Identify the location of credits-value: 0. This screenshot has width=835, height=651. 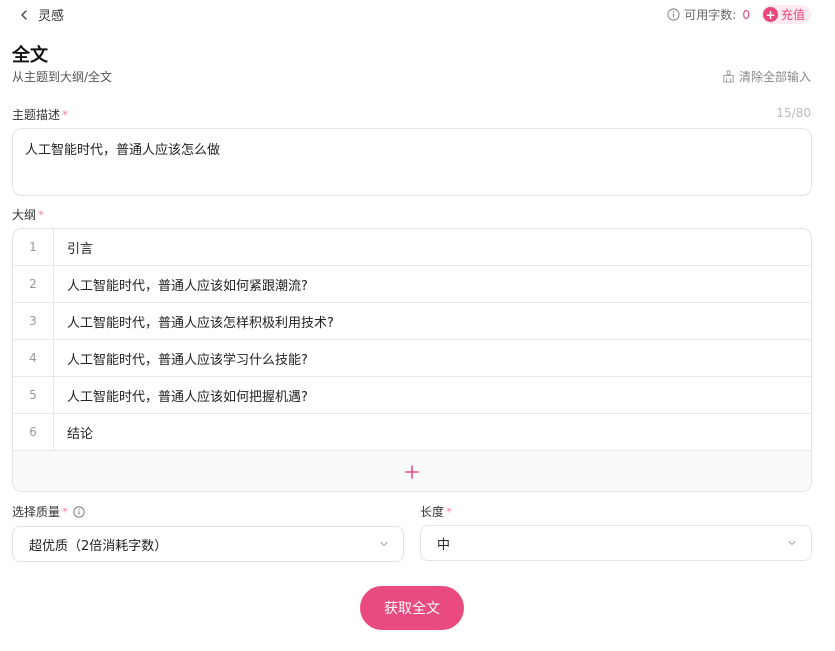
(746, 14).